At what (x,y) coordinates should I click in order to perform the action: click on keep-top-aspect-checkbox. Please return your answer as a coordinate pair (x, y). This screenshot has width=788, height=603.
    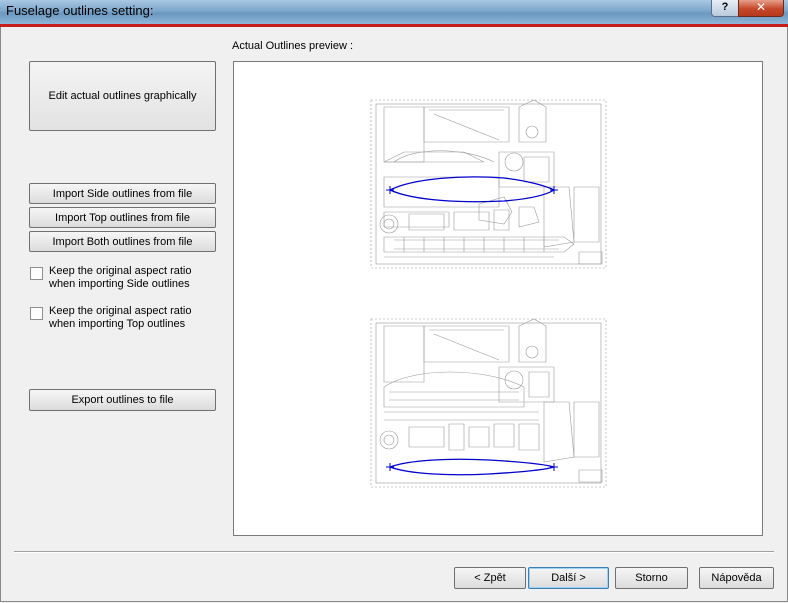
    Looking at the image, I should click on (36, 313).